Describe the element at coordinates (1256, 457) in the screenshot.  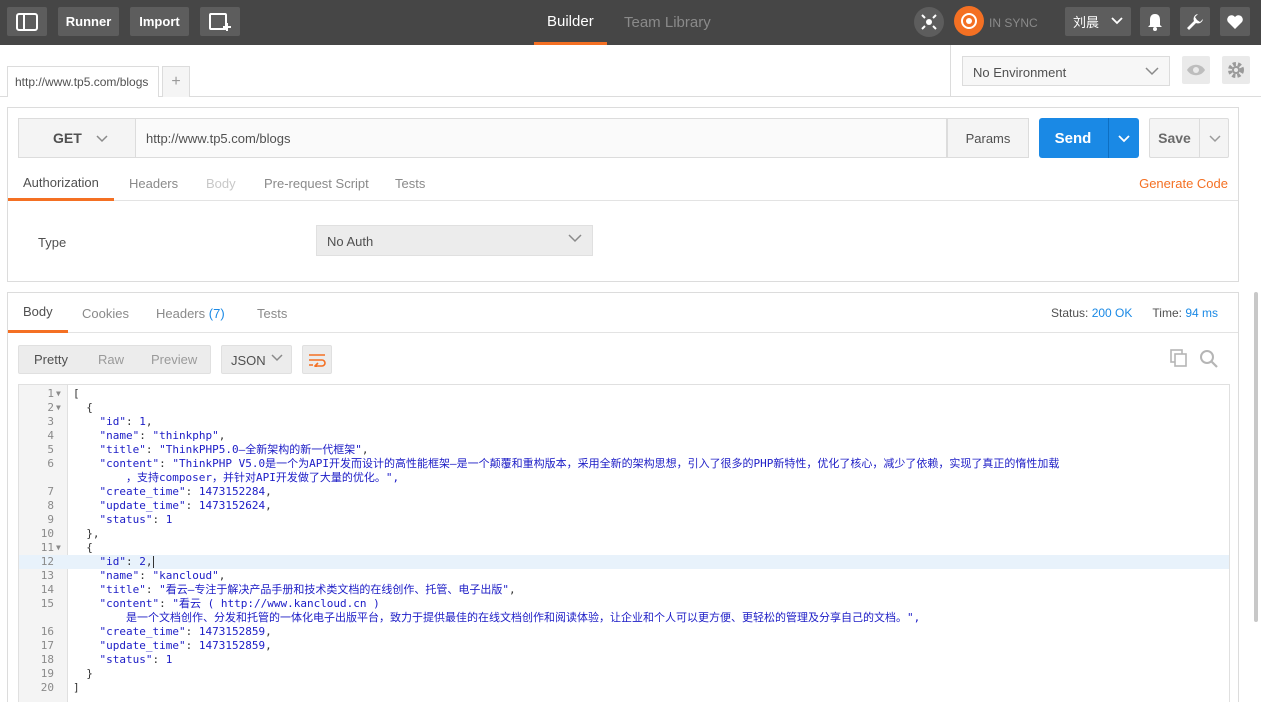
I see `scrollbar` at that location.